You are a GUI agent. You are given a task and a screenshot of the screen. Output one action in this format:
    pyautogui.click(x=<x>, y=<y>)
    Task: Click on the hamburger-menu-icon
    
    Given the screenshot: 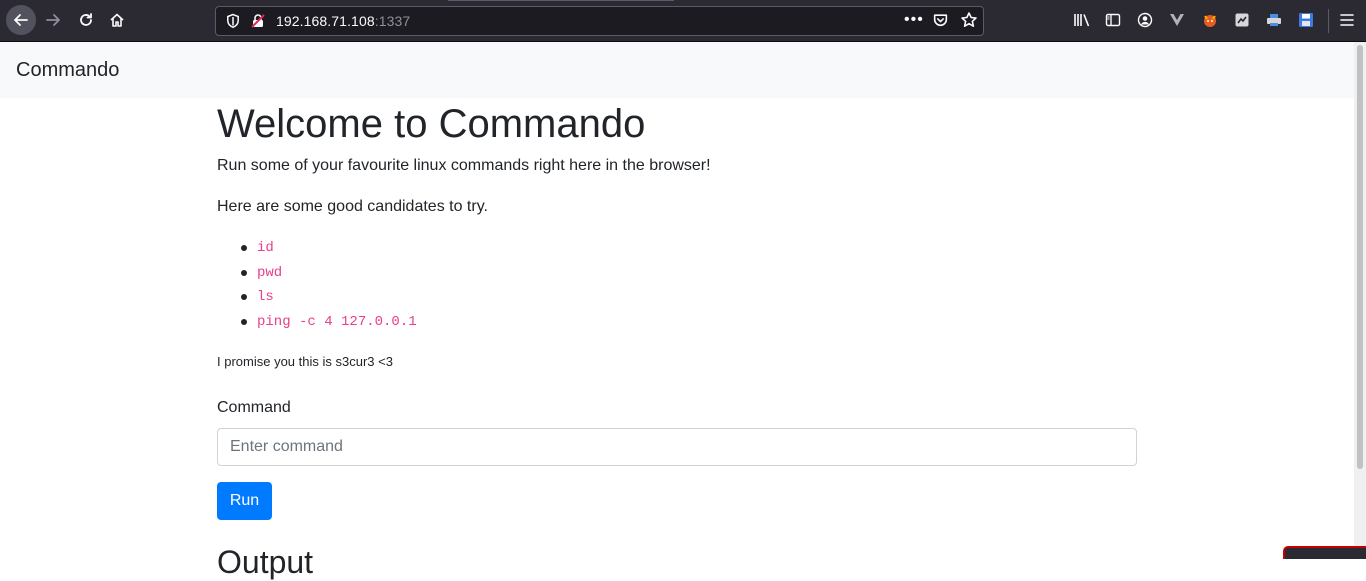 What is the action you would take?
    pyautogui.click(x=1347, y=20)
    